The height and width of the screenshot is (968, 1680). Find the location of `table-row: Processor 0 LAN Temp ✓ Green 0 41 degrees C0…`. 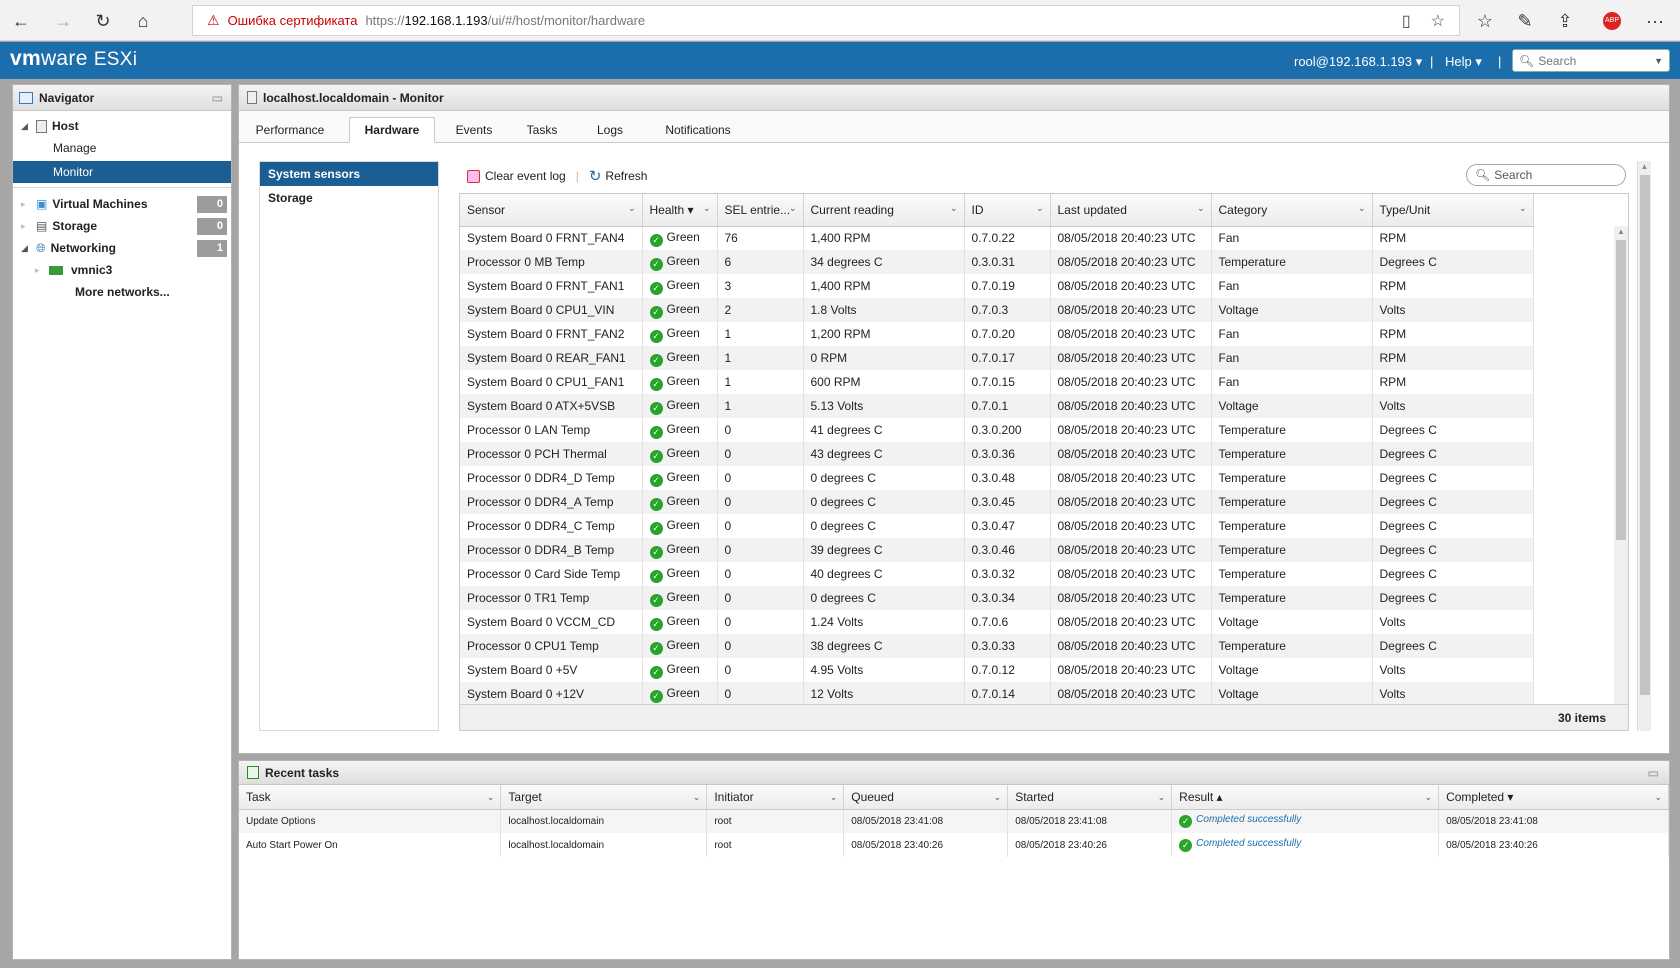

table-row: Processor 0 LAN Temp ✓ Green 0 41 degrees C0… is located at coordinates (997, 430).